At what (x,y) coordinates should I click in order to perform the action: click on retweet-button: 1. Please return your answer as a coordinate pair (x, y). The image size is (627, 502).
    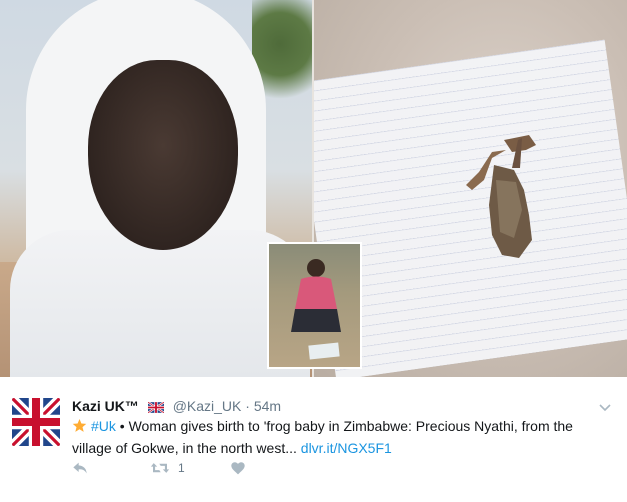
    Looking at the image, I should click on (167, 468).